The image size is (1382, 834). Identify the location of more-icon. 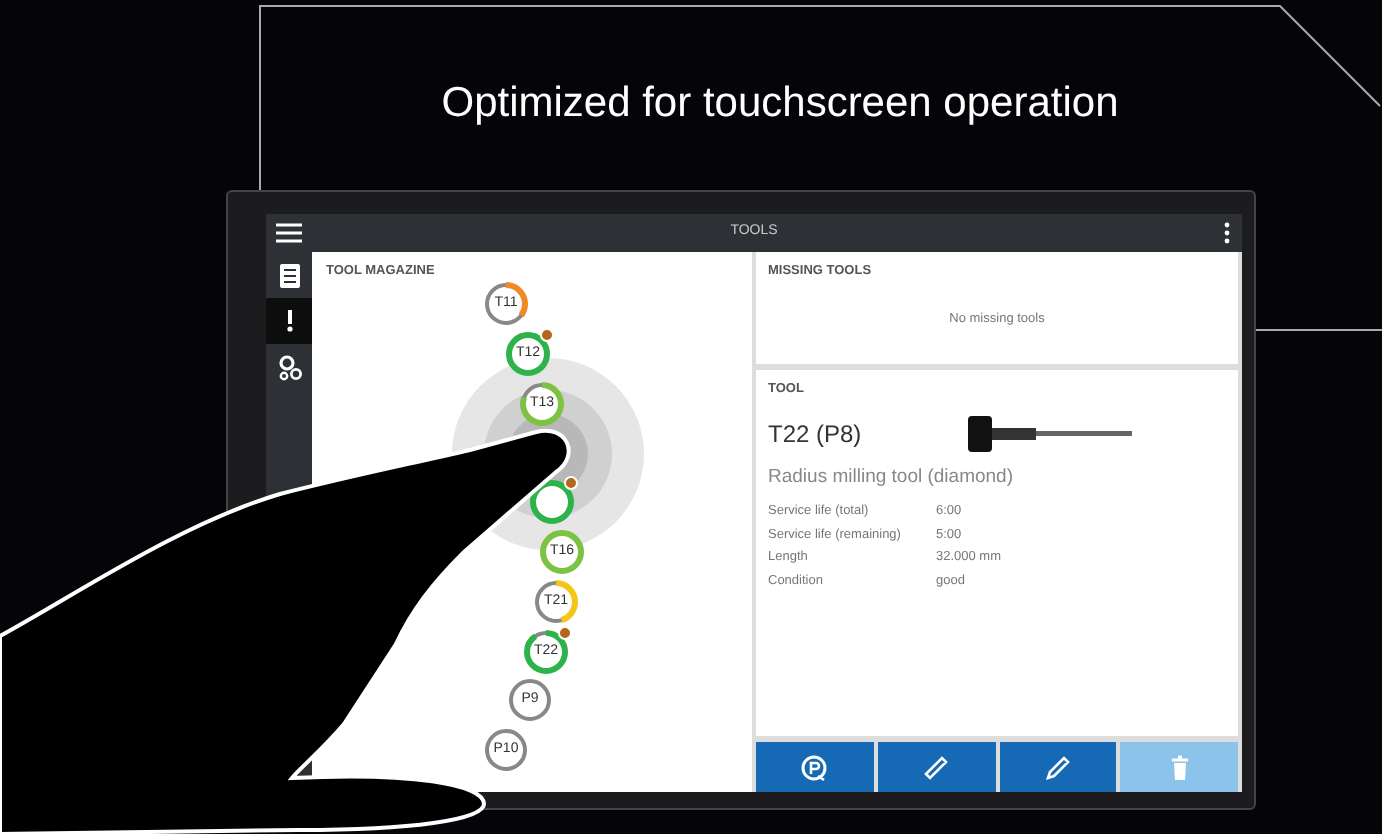
(1227, 233).